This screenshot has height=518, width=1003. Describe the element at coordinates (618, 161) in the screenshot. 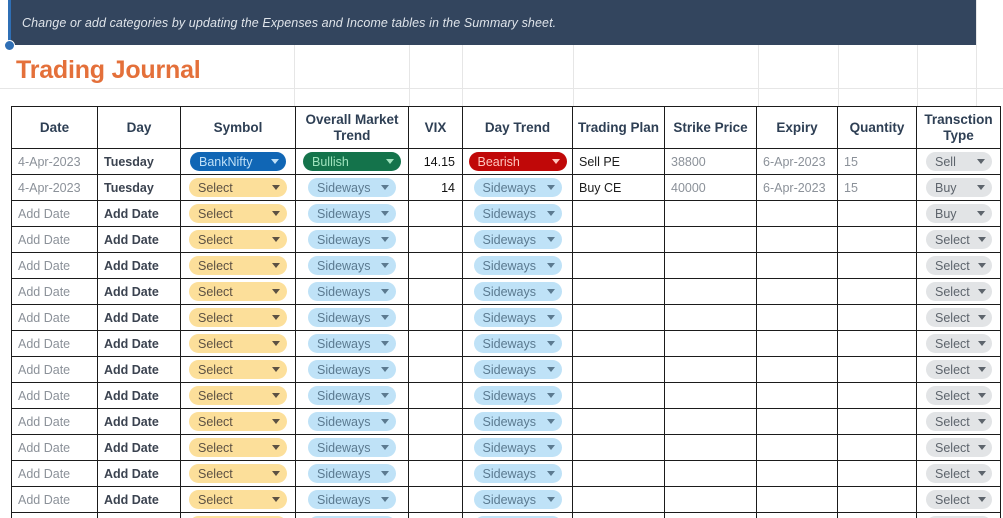

I see `trading-plan-cell: Sell PE` at that location.